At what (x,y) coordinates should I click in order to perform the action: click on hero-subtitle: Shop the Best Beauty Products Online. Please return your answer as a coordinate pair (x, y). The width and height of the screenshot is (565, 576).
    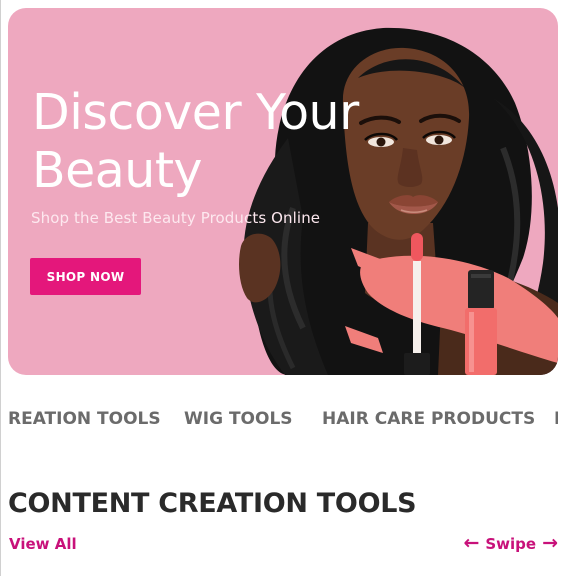
    Looking at the image, I should click on (176, 218).